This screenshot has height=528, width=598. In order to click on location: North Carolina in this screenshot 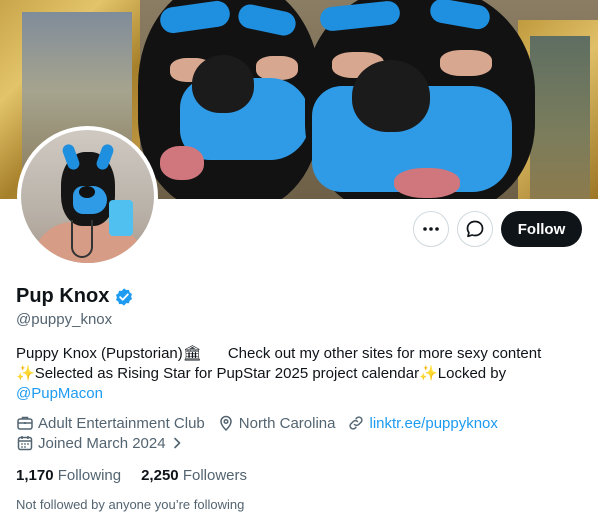, I will do `click(276, 423)`.